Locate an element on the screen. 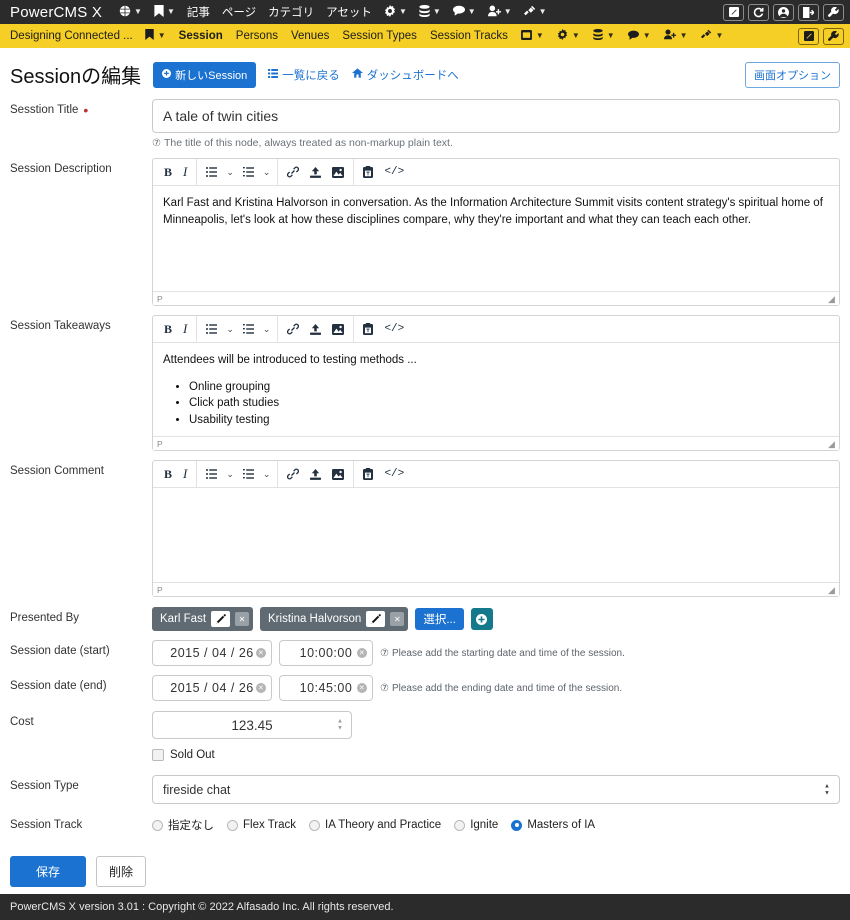  top-nav-sites: ▼ is located at coordinates (130, 12).